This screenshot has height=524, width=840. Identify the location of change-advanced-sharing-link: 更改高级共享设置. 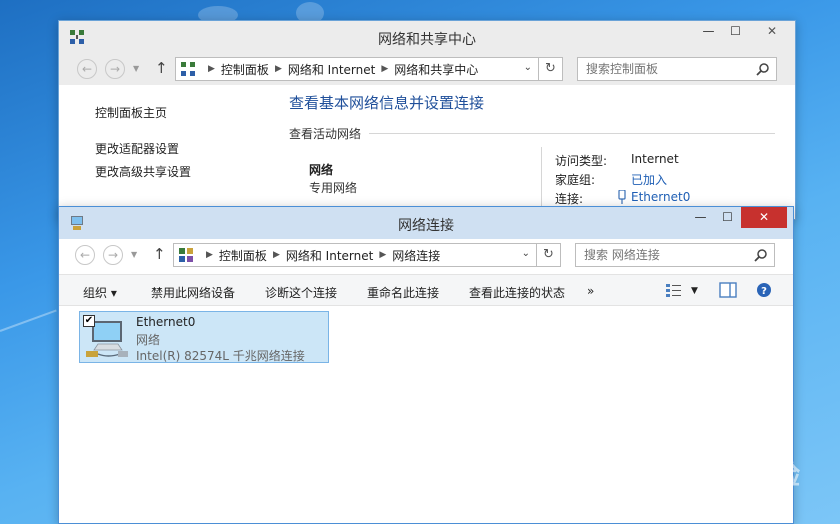
(143, 171).